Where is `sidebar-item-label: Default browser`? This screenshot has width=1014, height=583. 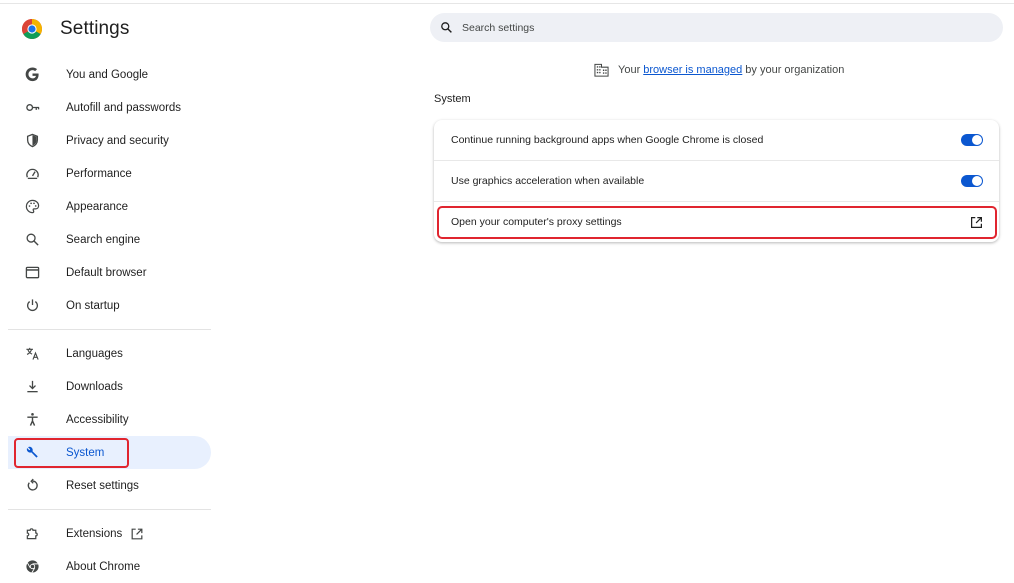
sidebar-item-label: Default browser is located at coordinates (106, 272).